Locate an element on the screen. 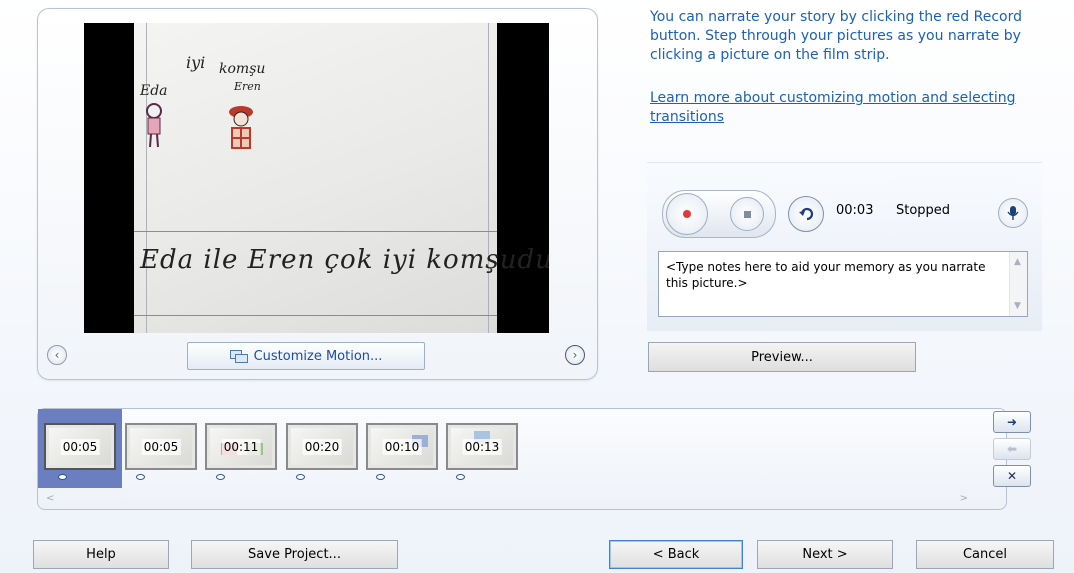  undo-icon is located at coordinates (806, 214).